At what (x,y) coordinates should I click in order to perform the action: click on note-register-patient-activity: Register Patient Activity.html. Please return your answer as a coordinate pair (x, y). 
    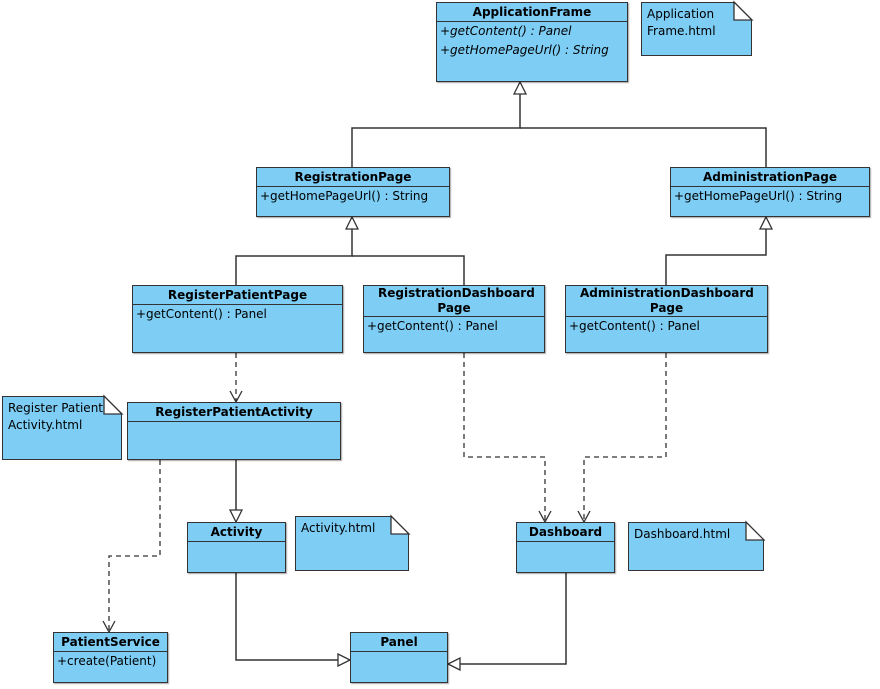
    Looking at the image, I should click on (62, 428).